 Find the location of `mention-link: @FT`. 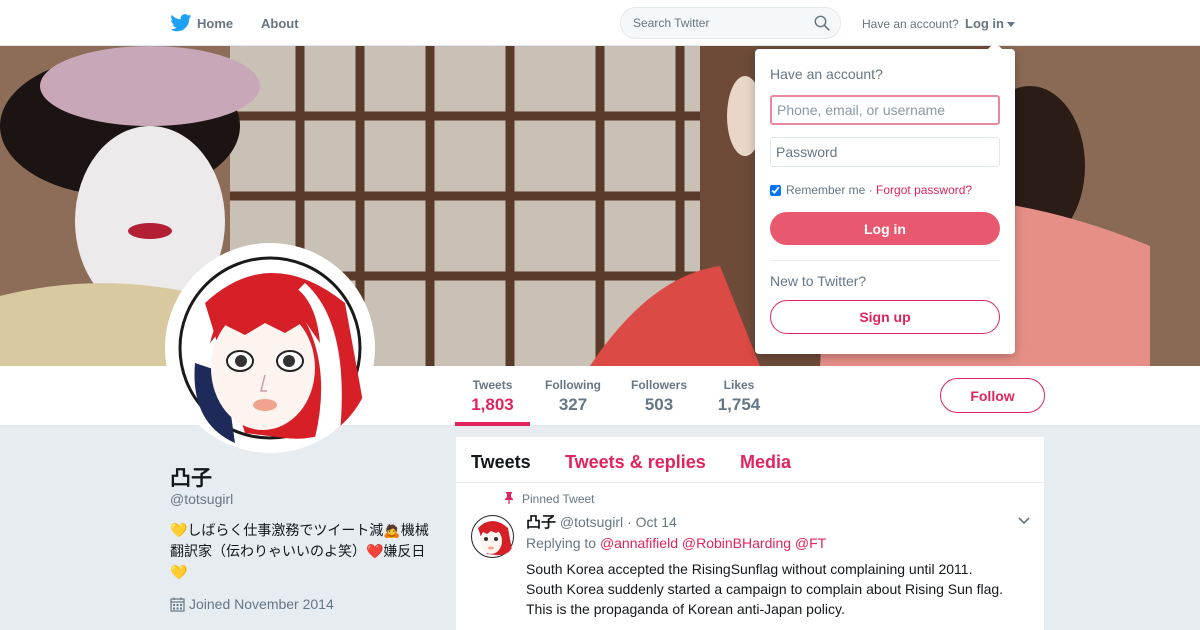

mention-link: @FT is located at coordinates (810, 543).